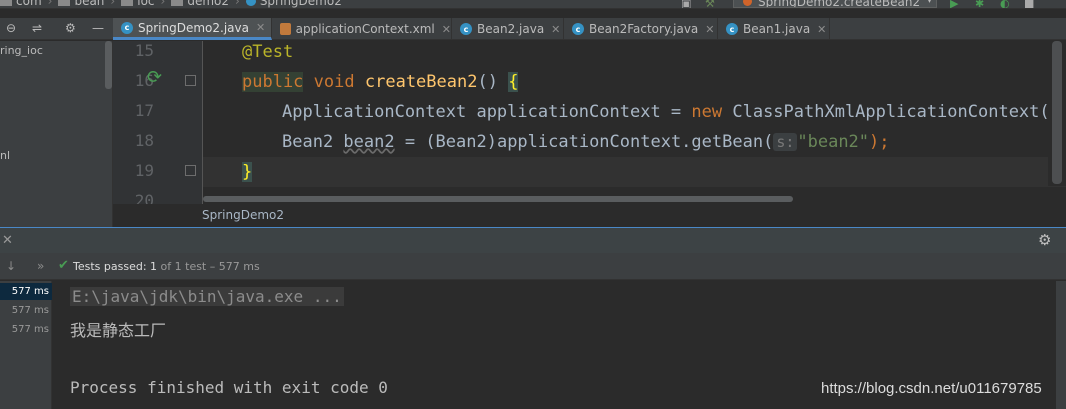 This screenshot has height=409, width=1066. I want to click on tests-status-text: Tests passed: 1 of 1 test – 577 ms, so click(166, 266).